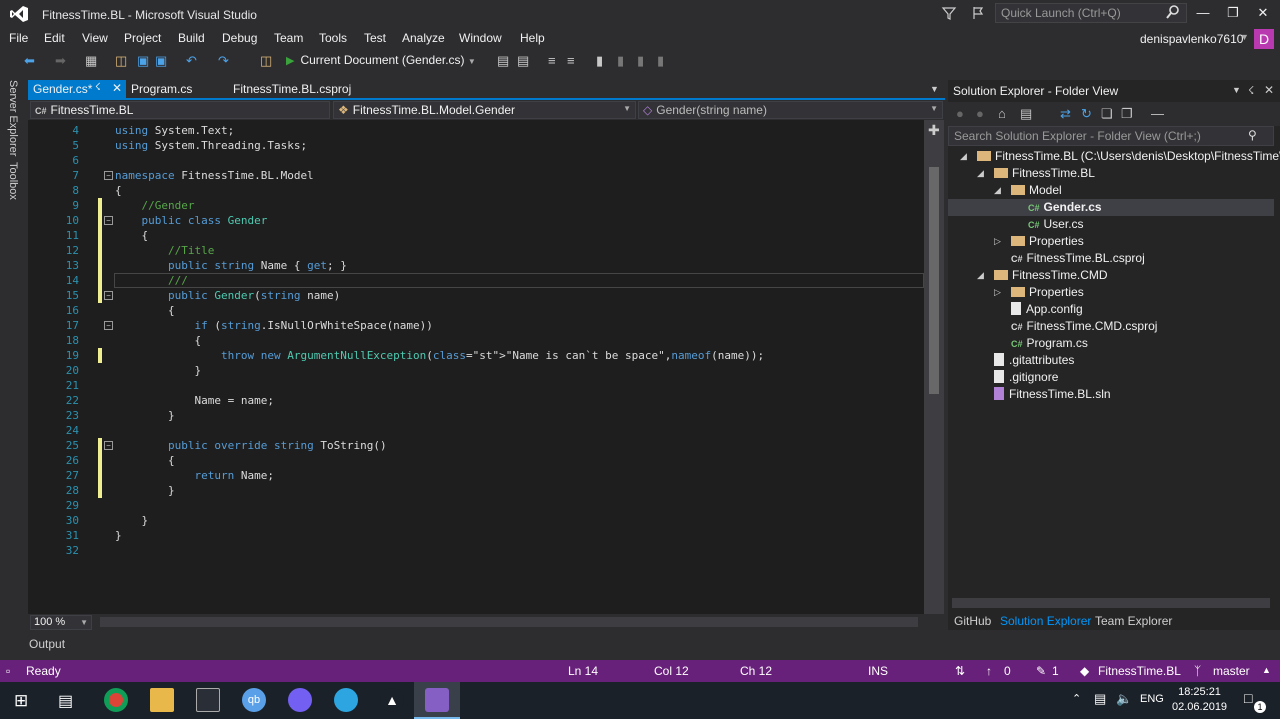 The width and height of the screenshot is (1280, 719). Describe the element at coordinates (934, 280) in the screenshot. I see `editor-scroll-thumb` at that location.